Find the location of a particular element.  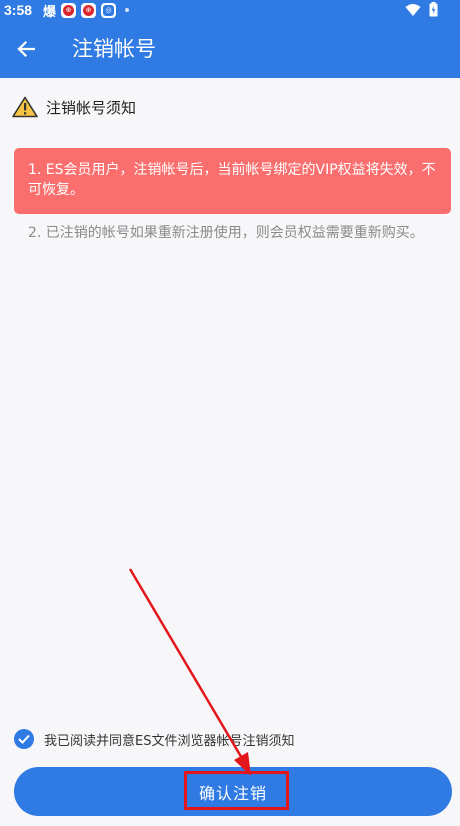

status-bar: 3:58 爆 ⊕ ⊕ ◎ is located at coordinates (230, 10).